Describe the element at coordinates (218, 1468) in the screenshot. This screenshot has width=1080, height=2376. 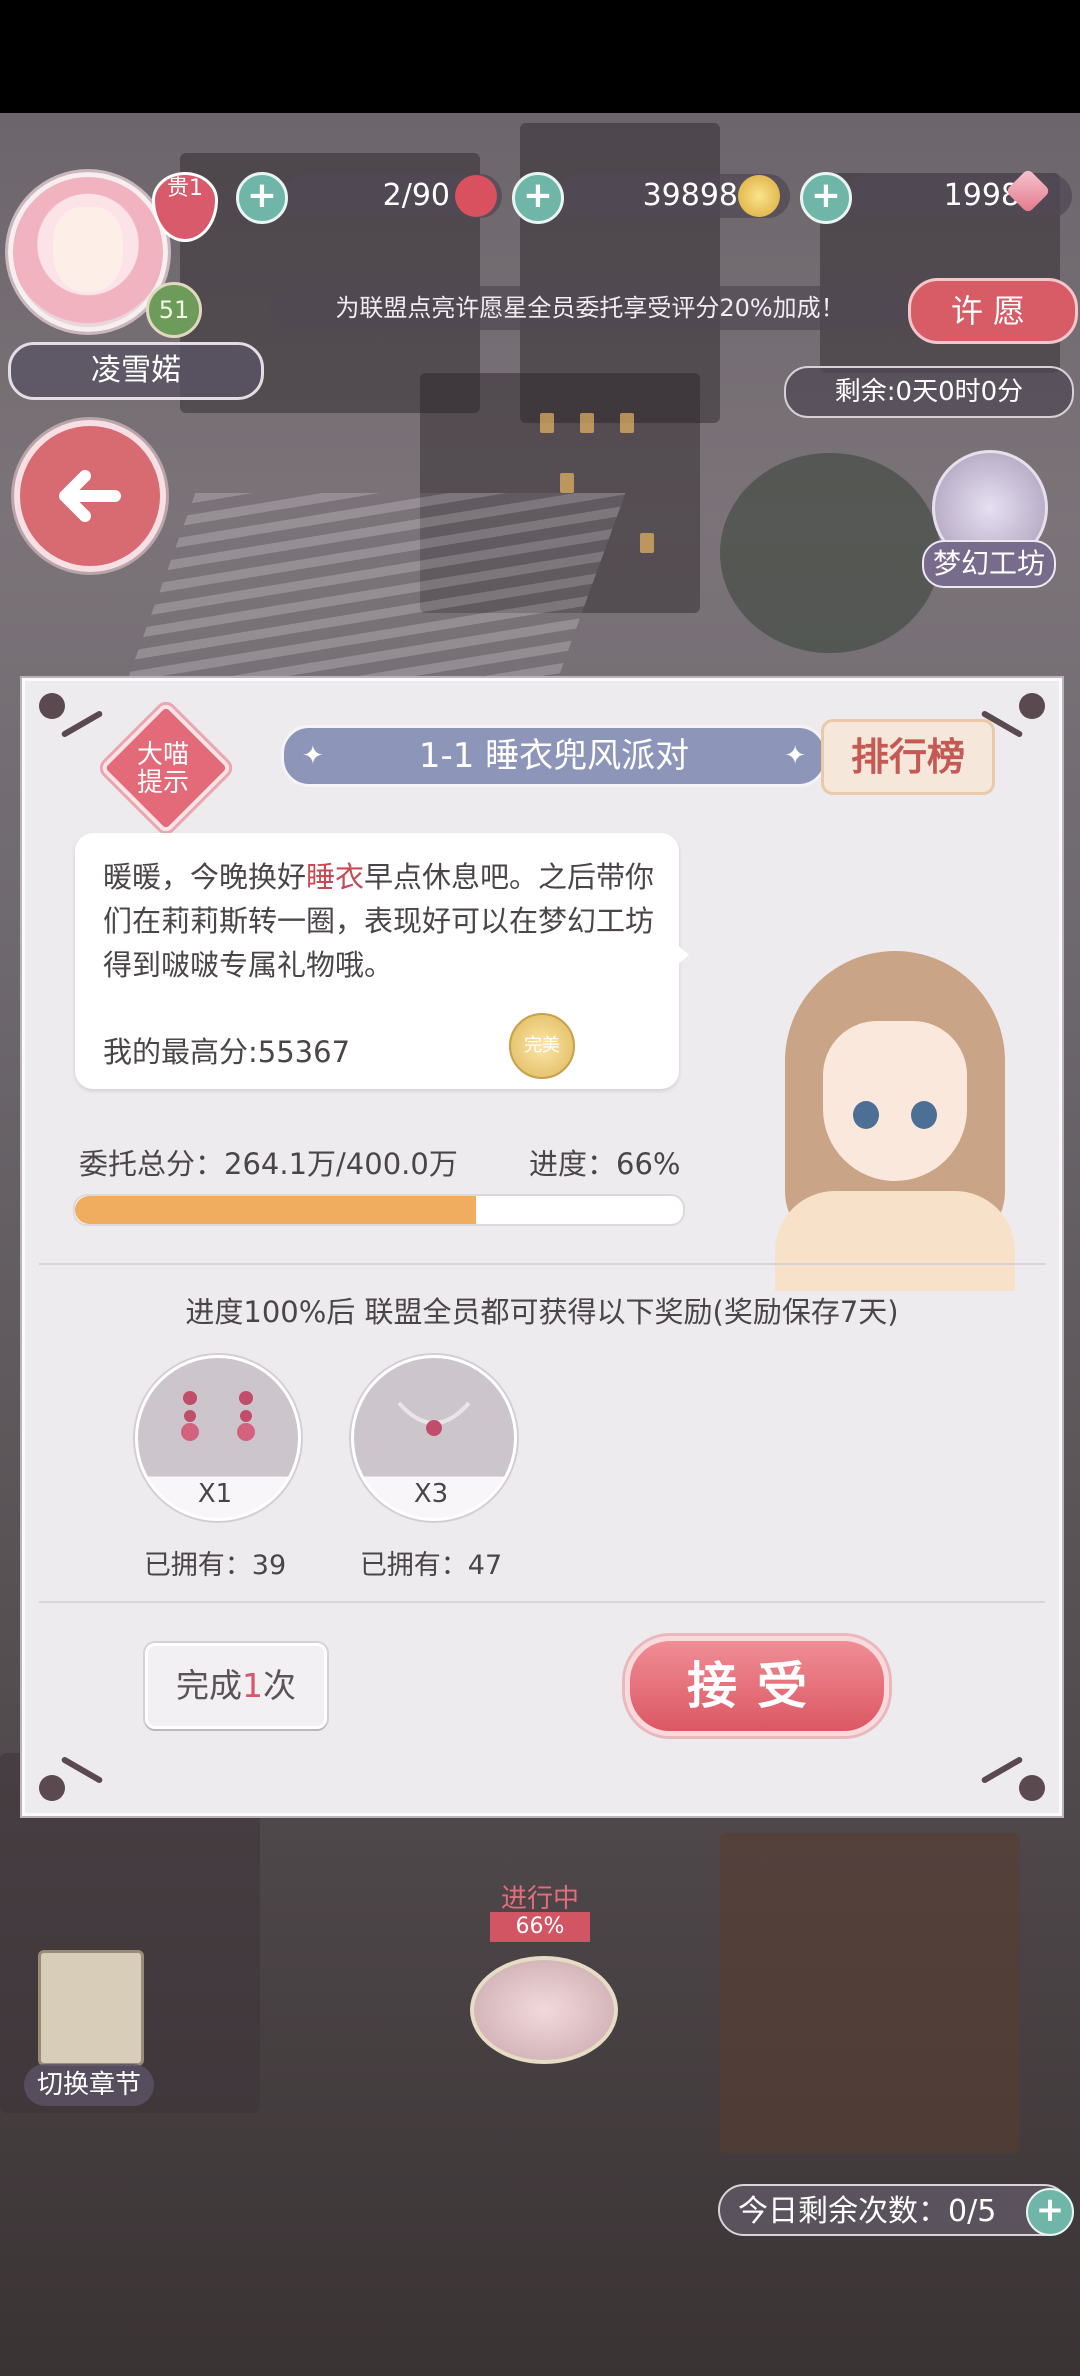
I see `reward-item: X1 已拥有：39` at that location.